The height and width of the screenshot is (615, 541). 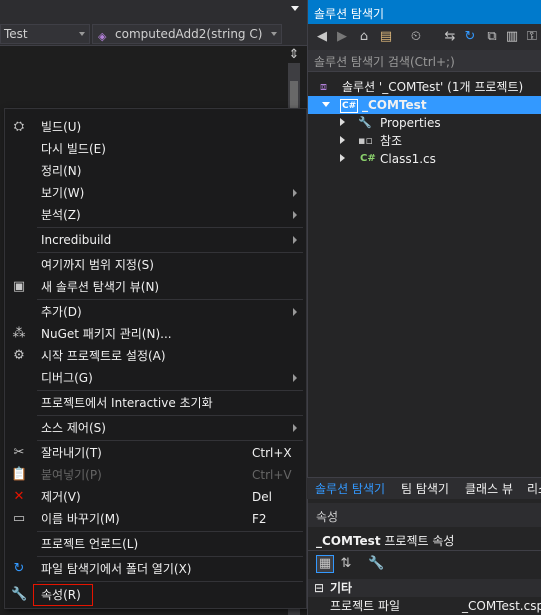 What do you see at coordinates (501, 606) in the screenshot?
I see `property-value: _COMTest.cspro` at bounding box center [501, 606].